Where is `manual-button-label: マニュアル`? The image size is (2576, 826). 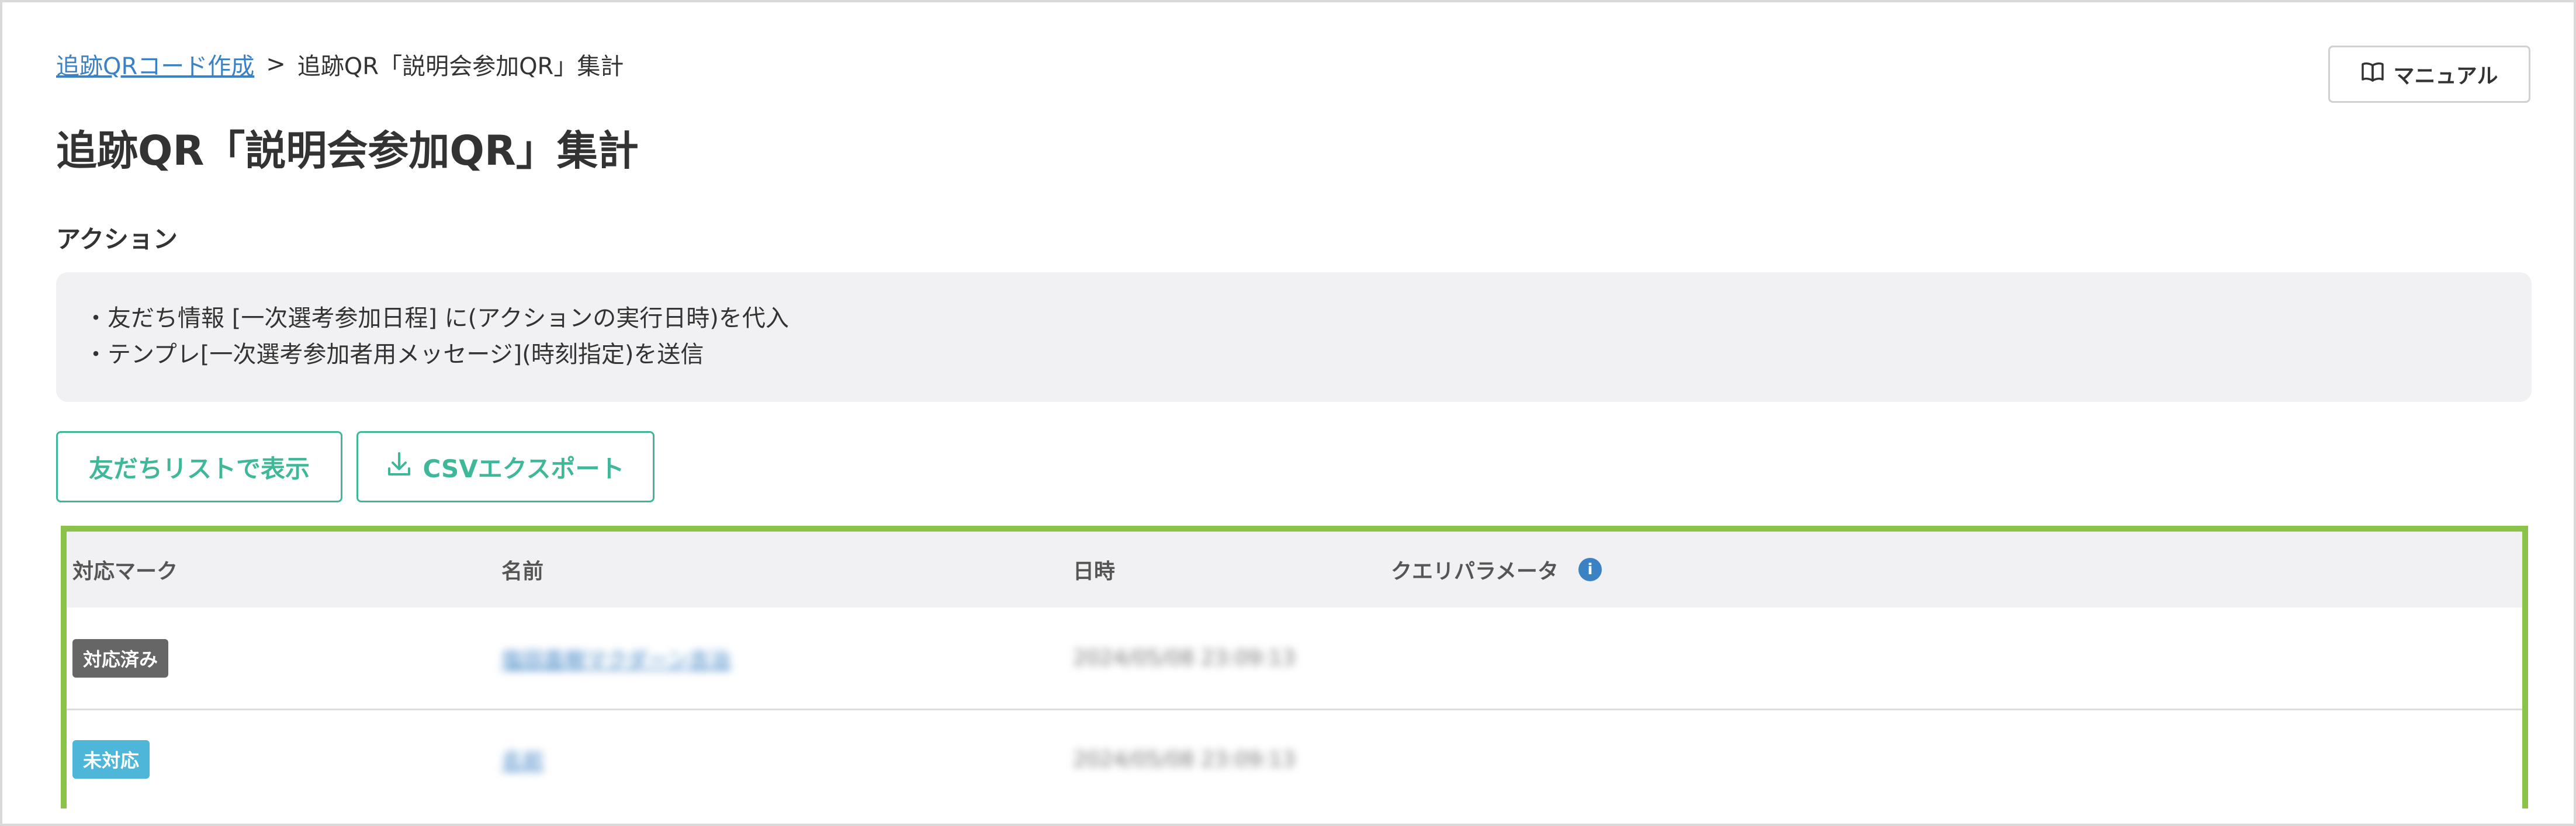
manual-button-label: マニュアル is located at coordinates (2445, 76).